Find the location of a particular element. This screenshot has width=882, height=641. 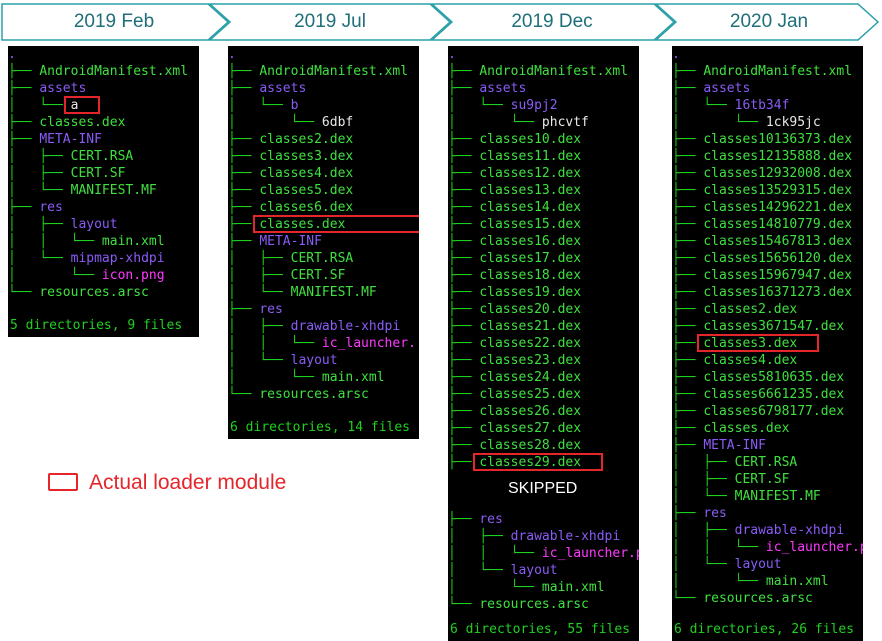

timeline-step-3: 2019 Dec is located at coordinates (552, 21).